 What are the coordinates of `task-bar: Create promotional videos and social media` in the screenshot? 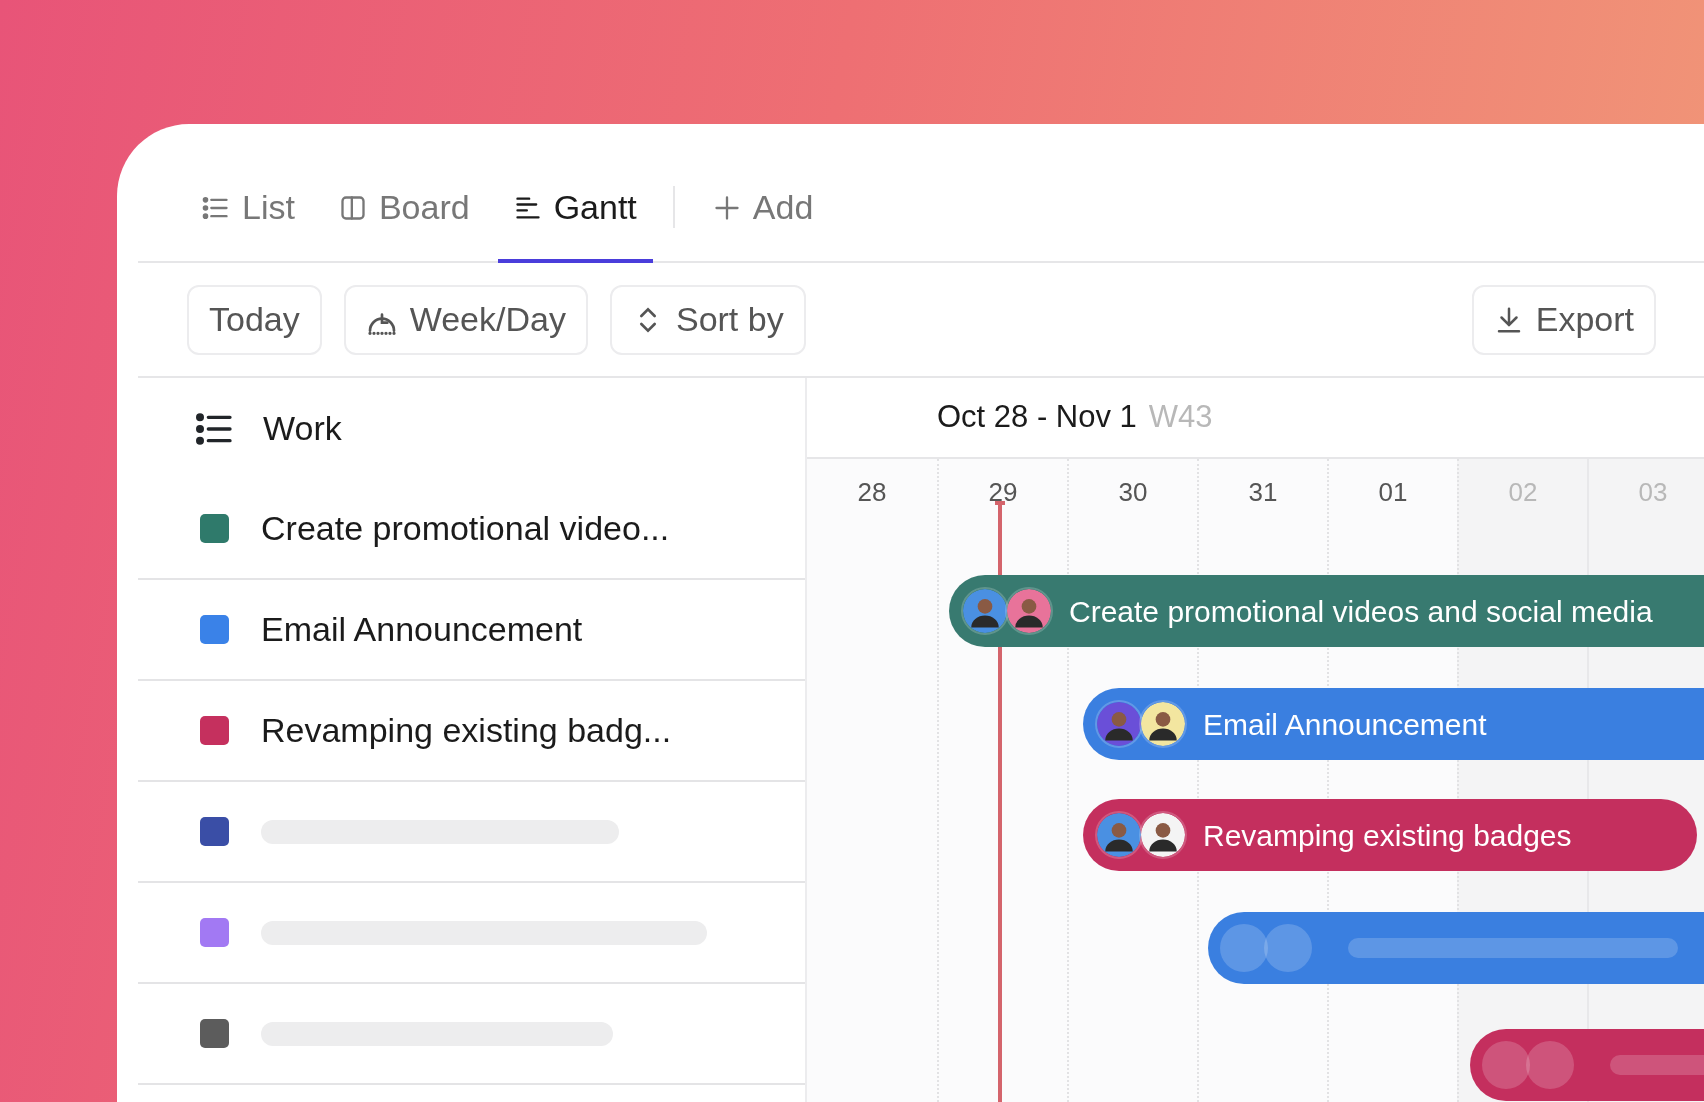 It's located at (1326, 611).